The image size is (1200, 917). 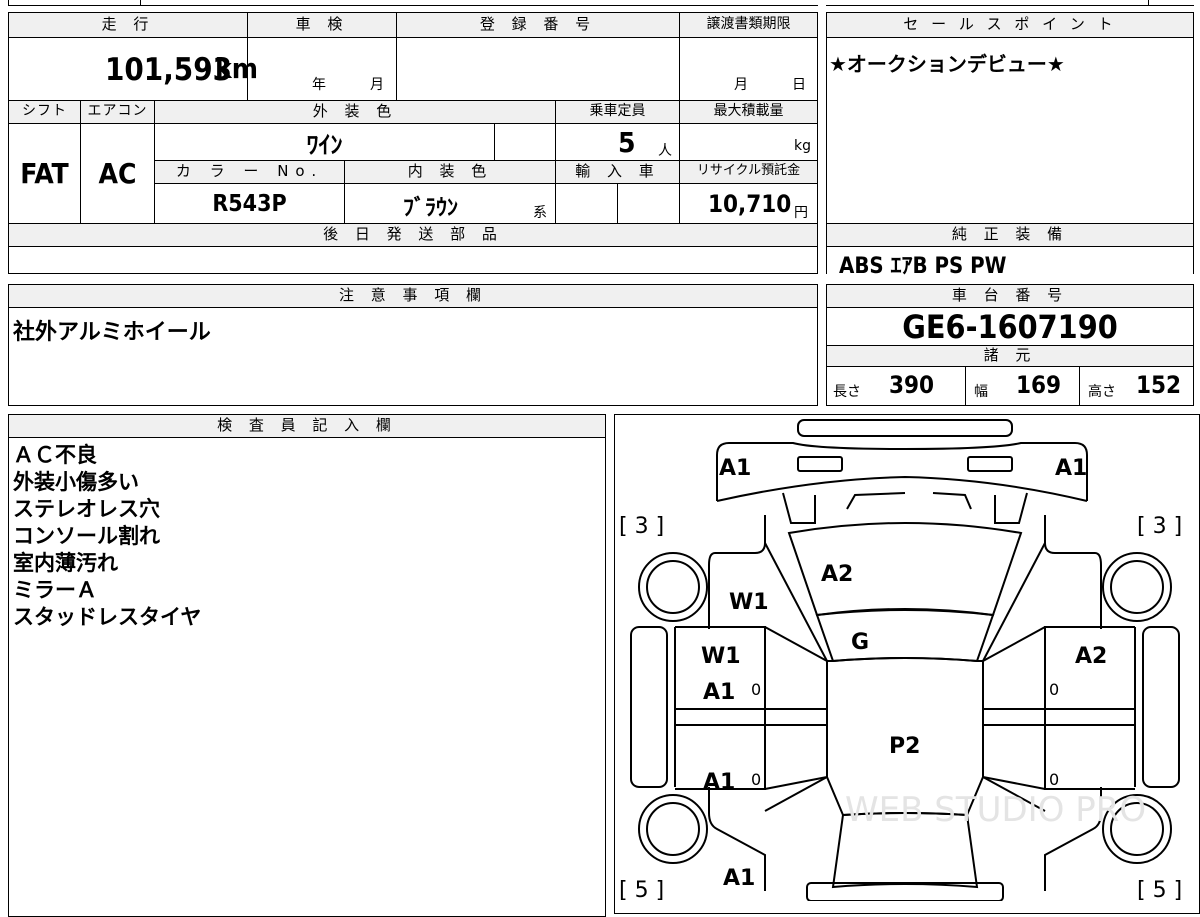 I want to click on recycle-fee-value: 10,710, so click(x=750, y=204).